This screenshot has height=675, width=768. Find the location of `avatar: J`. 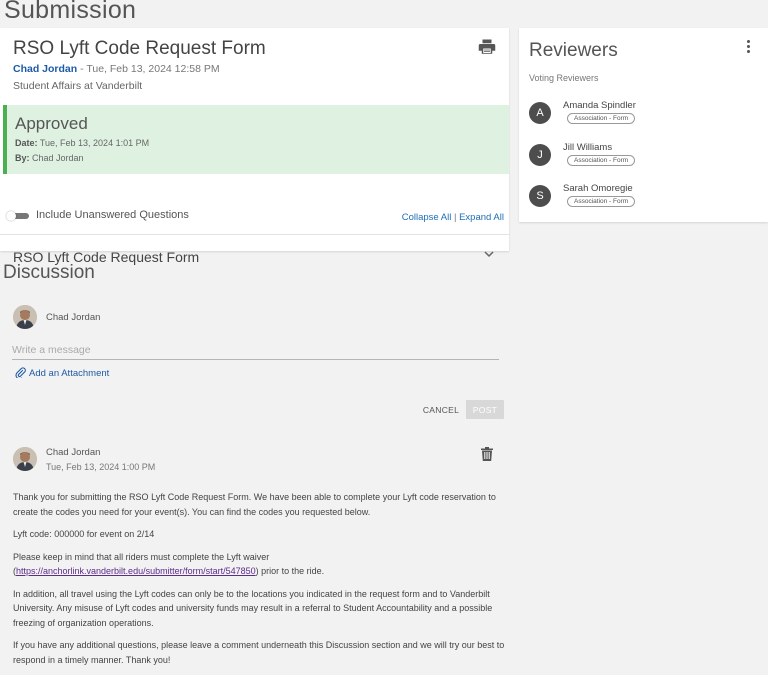

avatar: J is located at coordinates (540, 155).